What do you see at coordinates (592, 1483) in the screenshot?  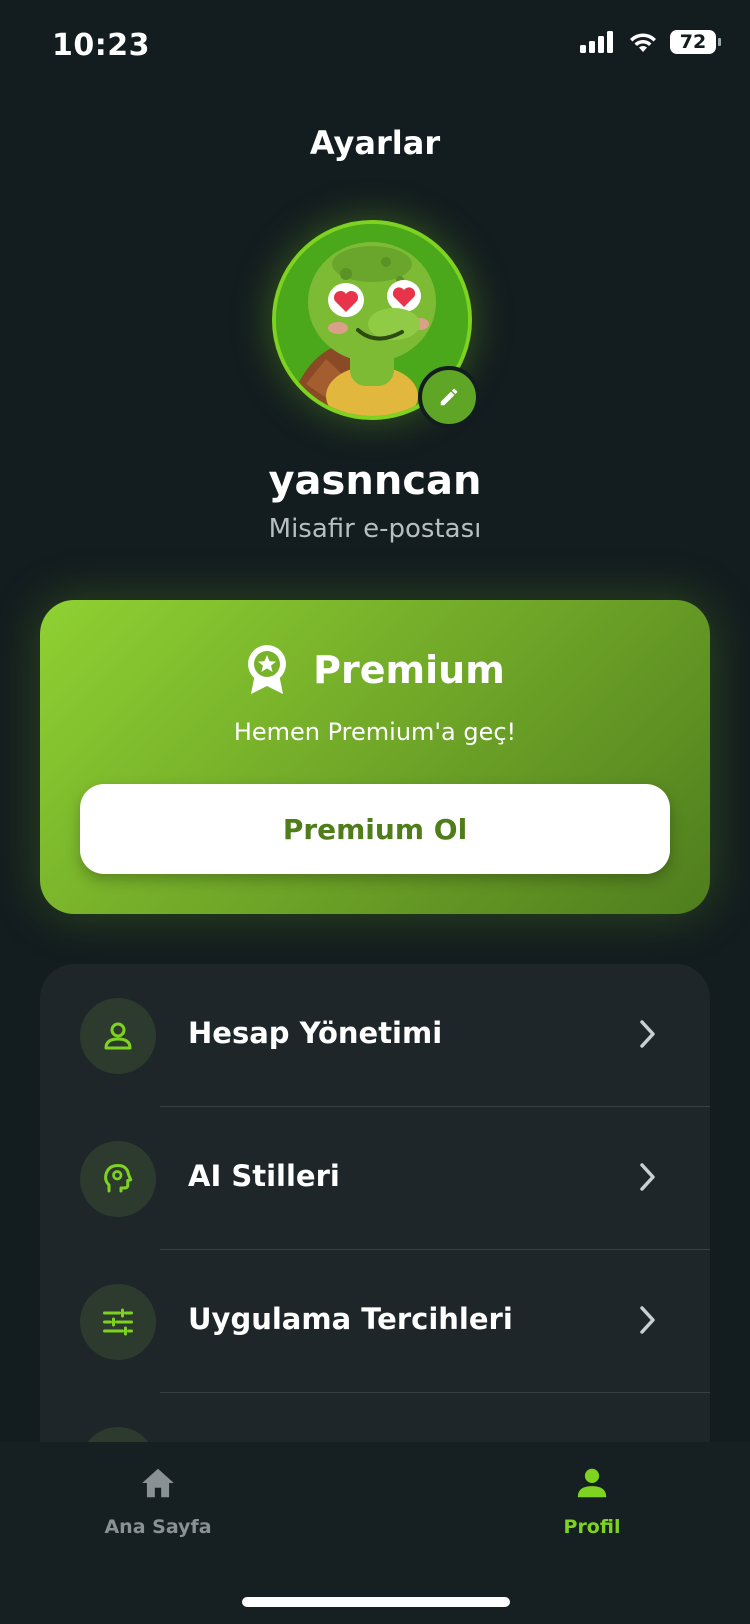 I see `profile-icon` at bounding box center [592, 1483].